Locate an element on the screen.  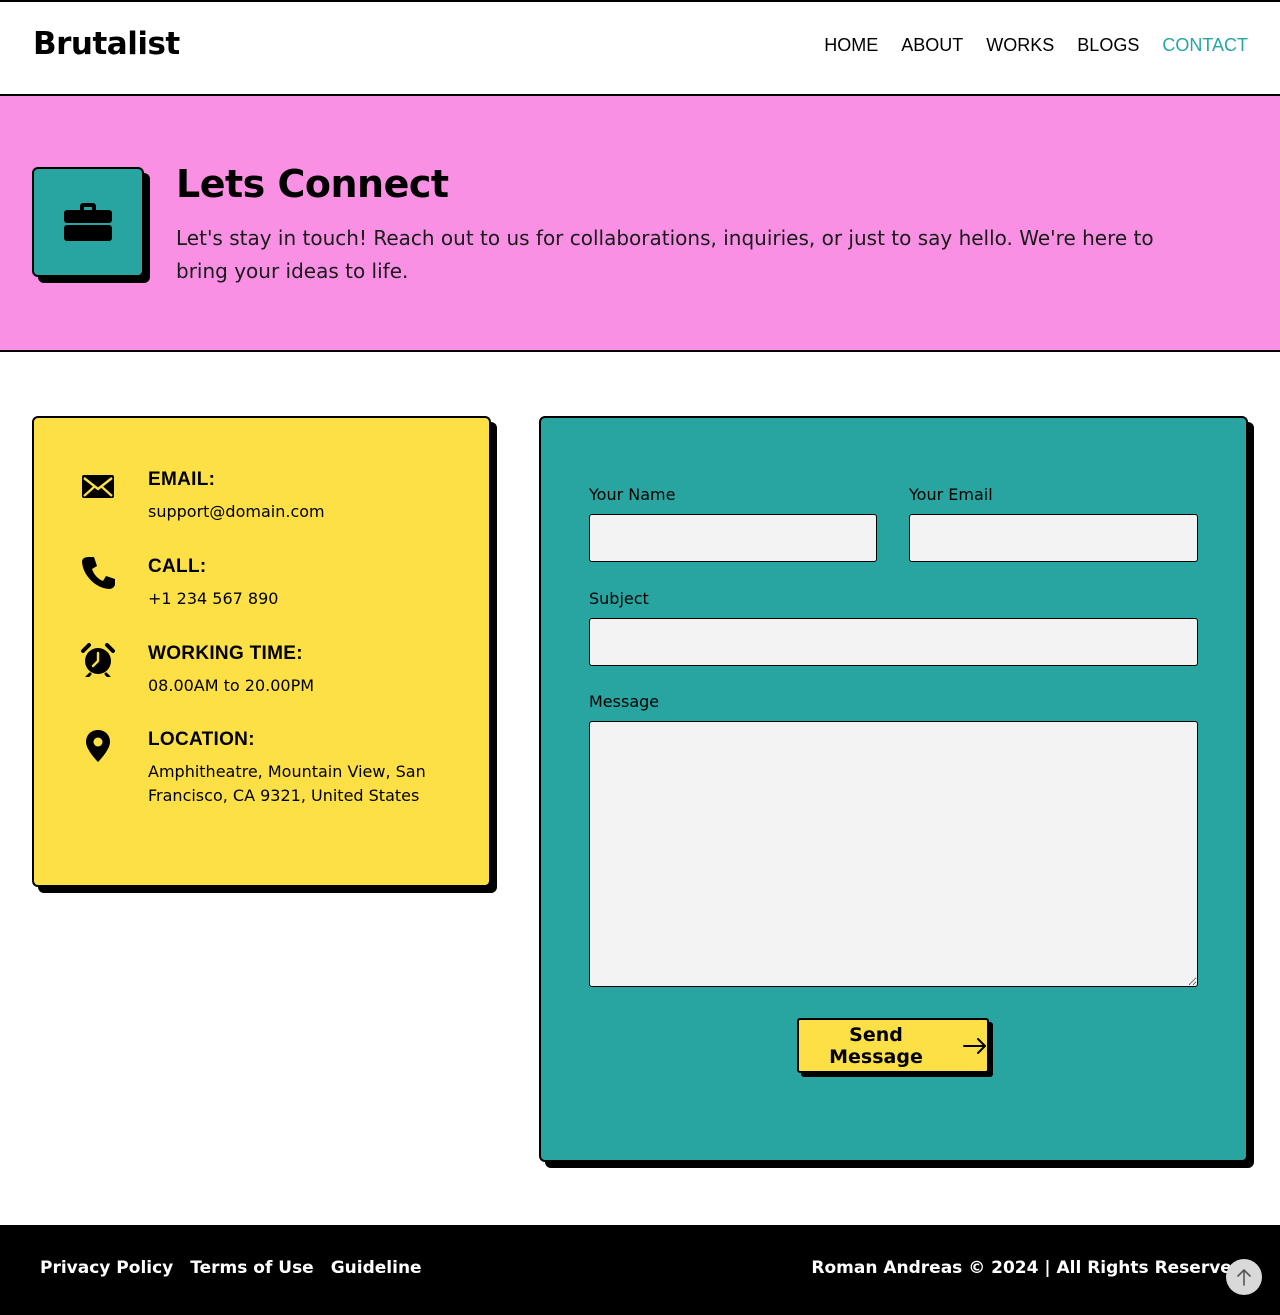
footer-link-privacy: Privacy Policy is located at coordinates (106, 1268).